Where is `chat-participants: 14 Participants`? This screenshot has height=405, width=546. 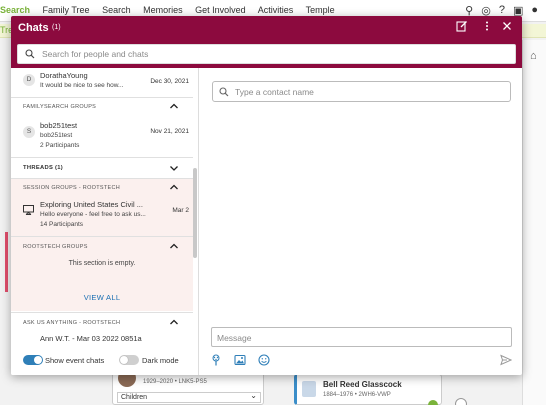
chat-participants: 14 Participants is located at coordinates (61, 224).